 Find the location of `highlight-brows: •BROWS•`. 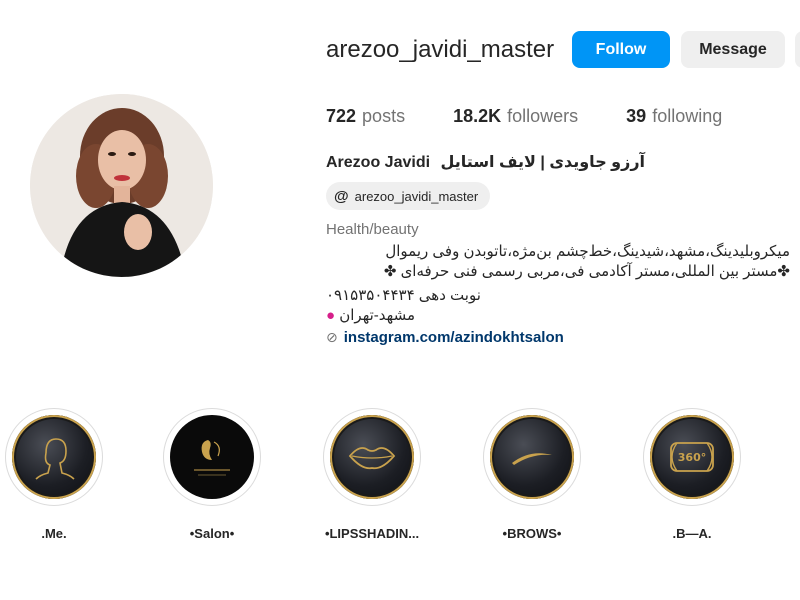

highlight-brows: •BROWS• is located at coordinates (532, 474).